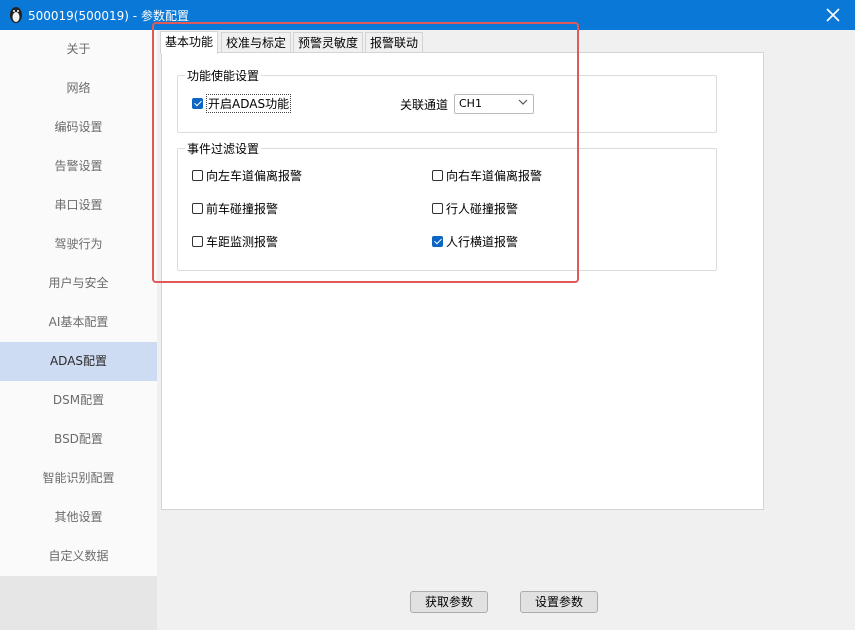 The width and height of the screenshot is (855, 630). What do you see at coordinates (242, 242) in the screenshot?
I see `distance-monitoring-label: 车距监测报警` at bounding box center [242, 242].